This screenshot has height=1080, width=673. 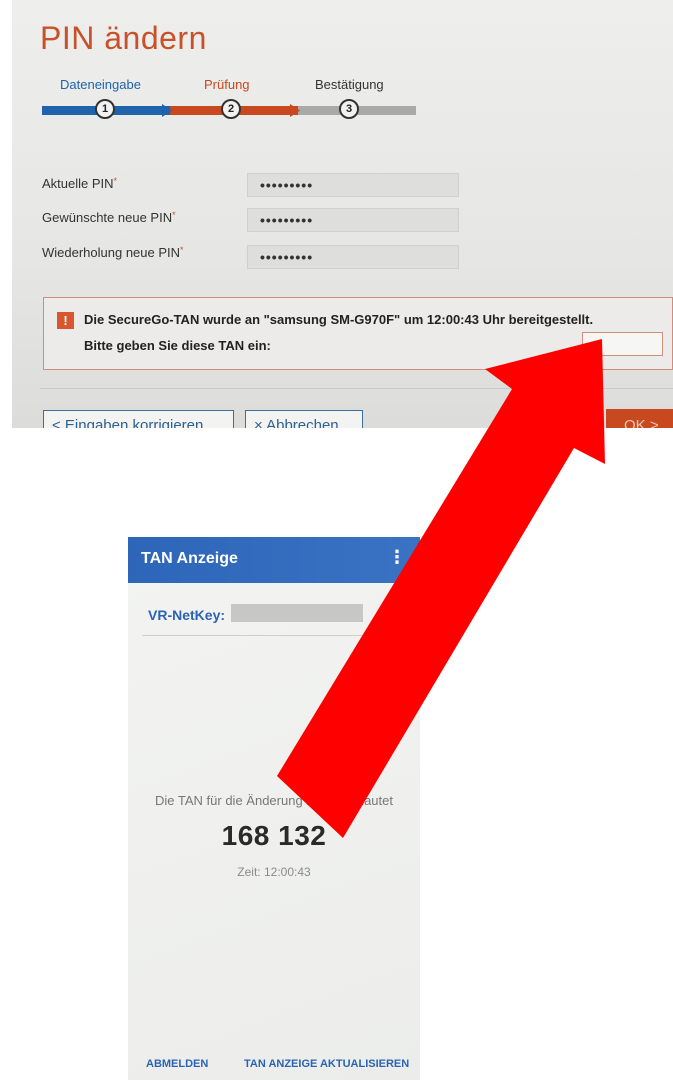 What do you see at coordinates (326, 1064) in the screenshot?
I see `refresh-tan-button: TAN ANZEIGE AKTUALISIEREN` at bounding box center [326, 1064].